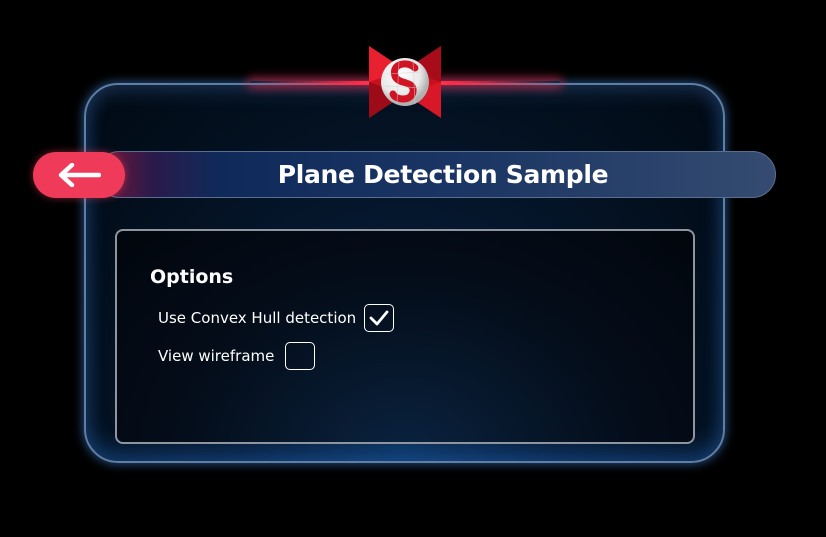  What do you see at coordinates (216, 356) in the screenshot?
I see `view-wireframe-label: View wireframe` at bounding box center [216, 356].